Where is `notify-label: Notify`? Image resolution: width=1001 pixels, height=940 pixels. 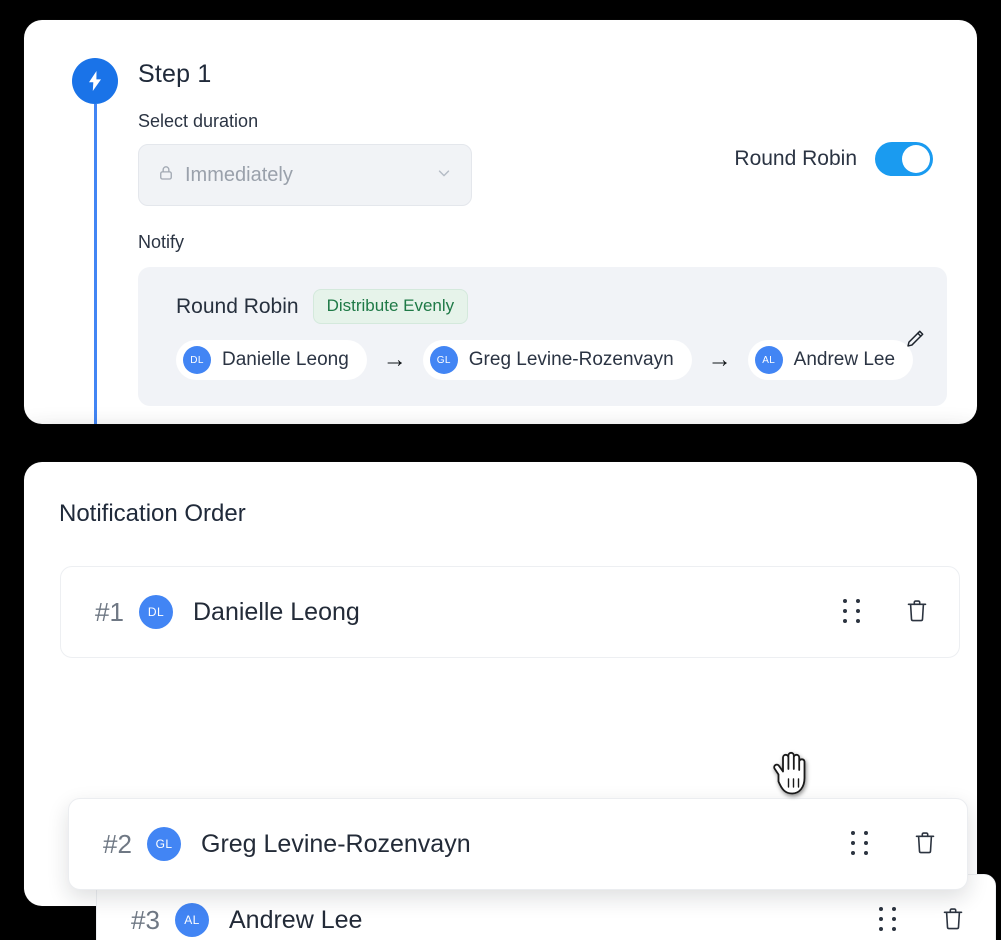
notify-label: Notify is located at coordinates (161, 242).